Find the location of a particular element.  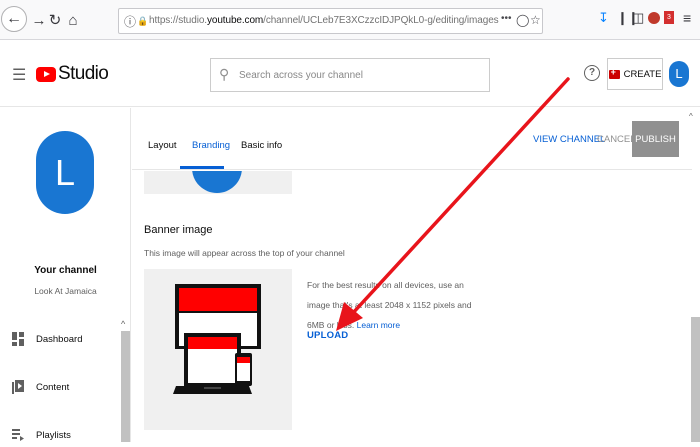

bookmark-star-icon: ☆ is located at coordinates (535, 20).